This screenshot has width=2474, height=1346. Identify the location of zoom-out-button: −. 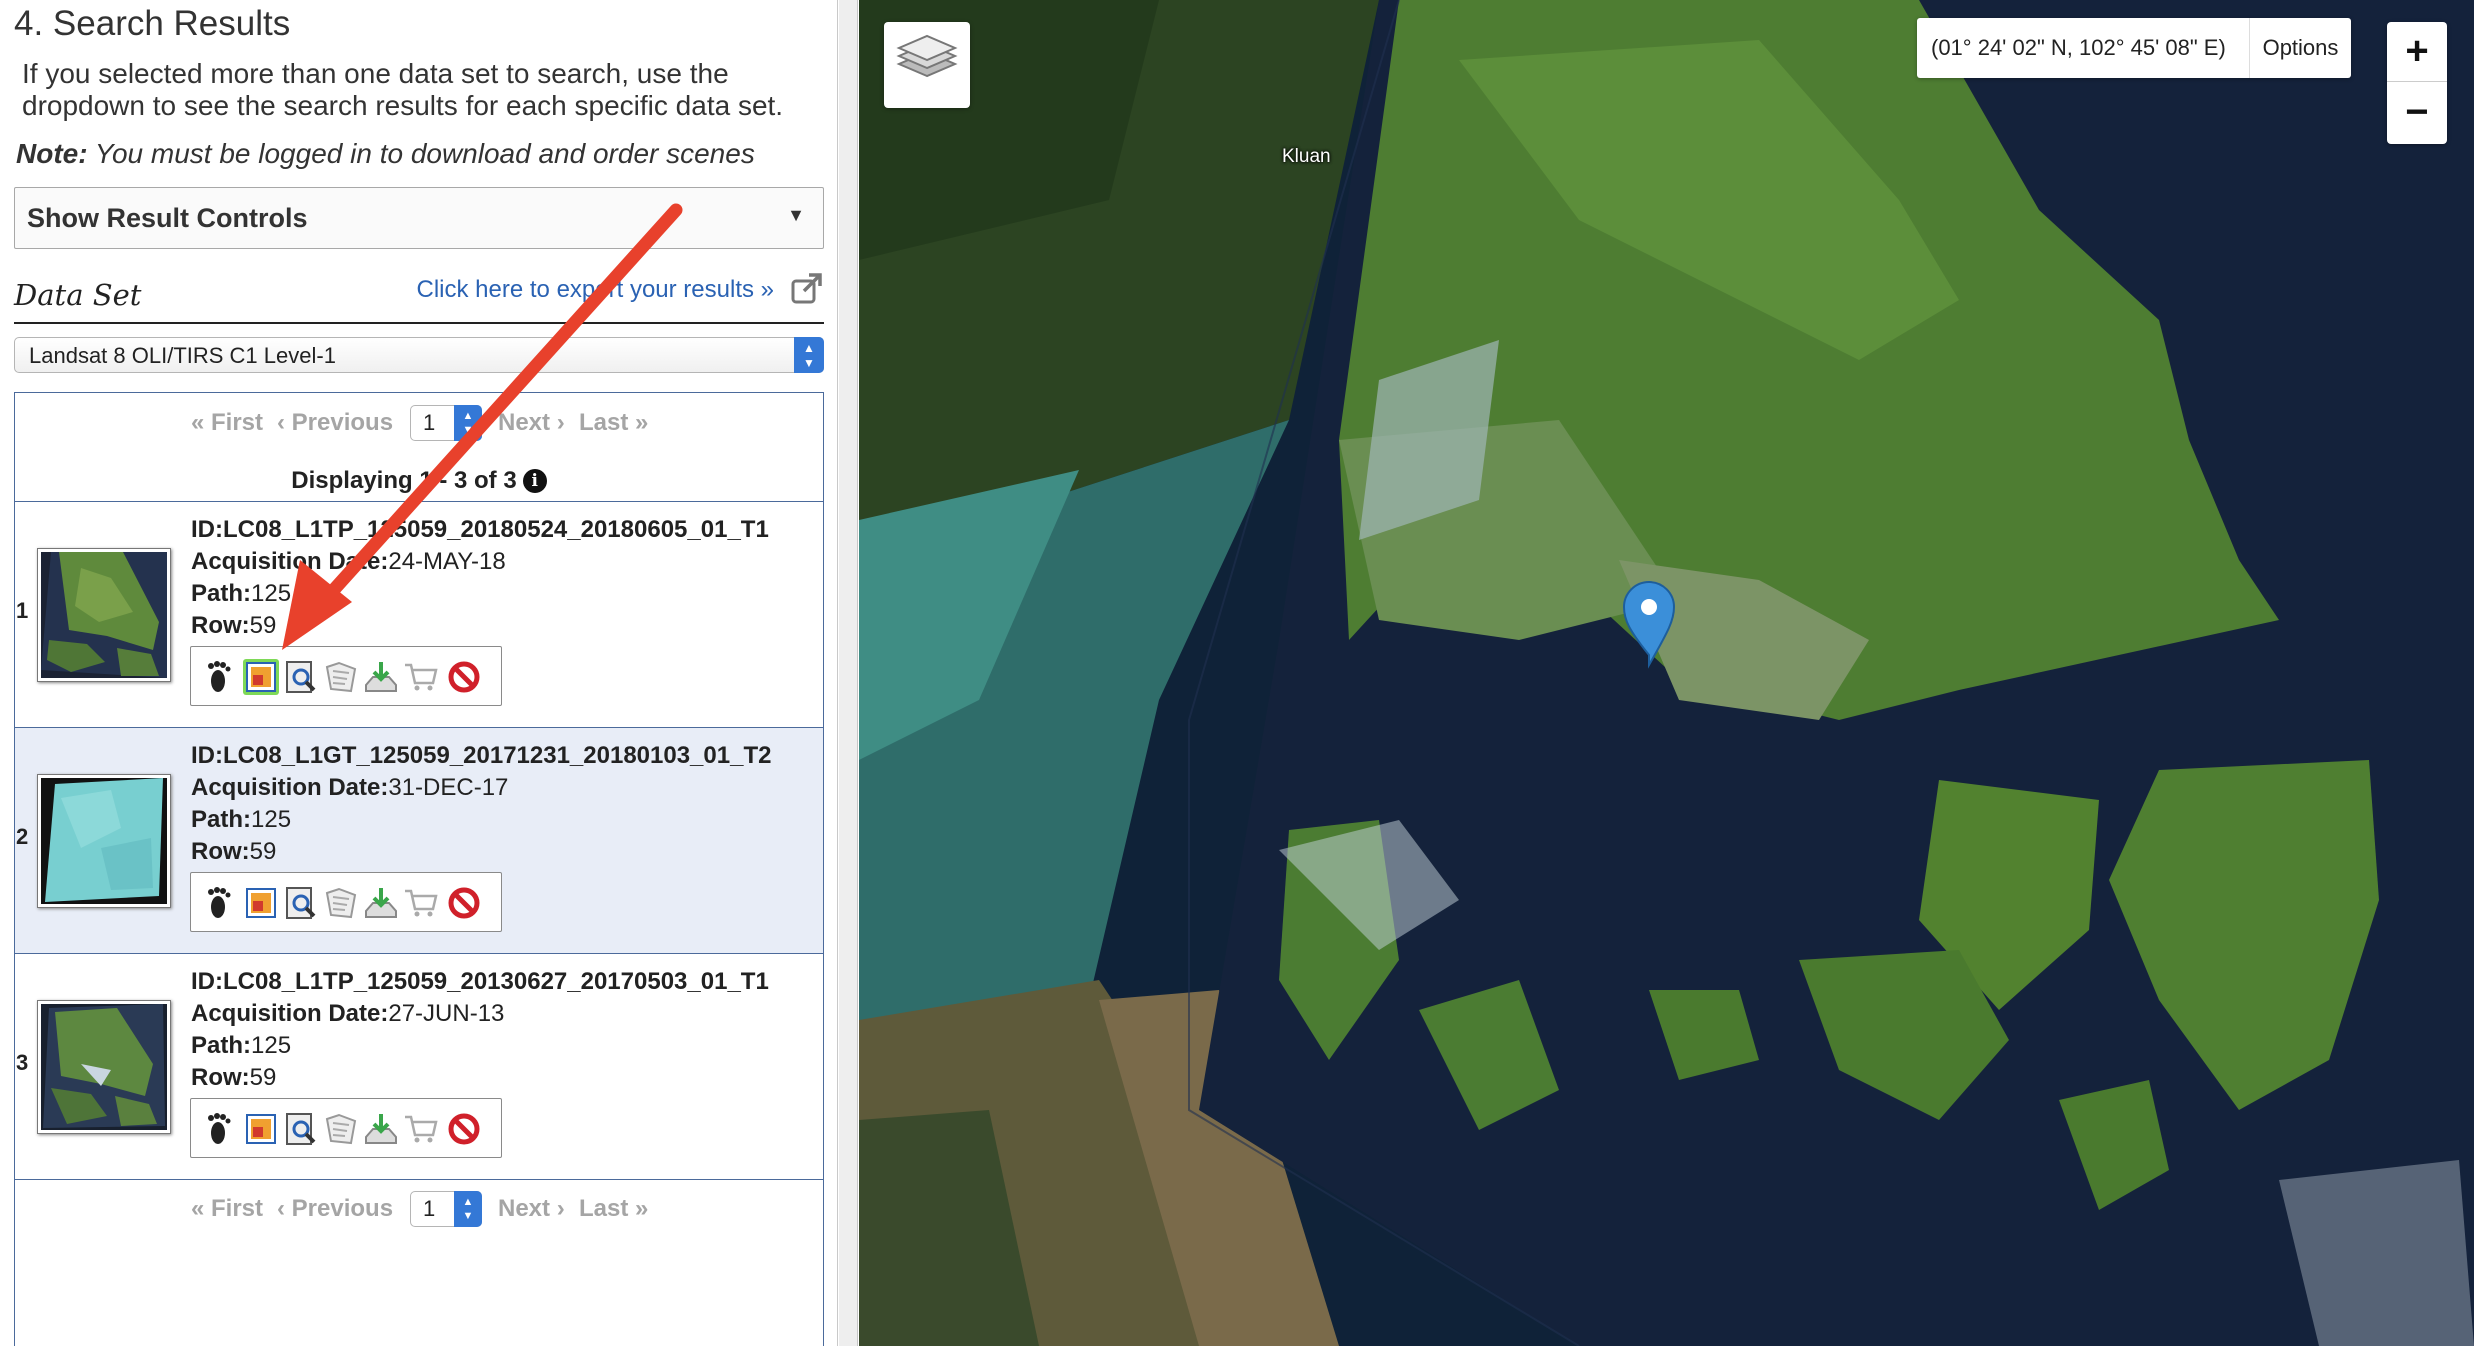
(2417, 113).